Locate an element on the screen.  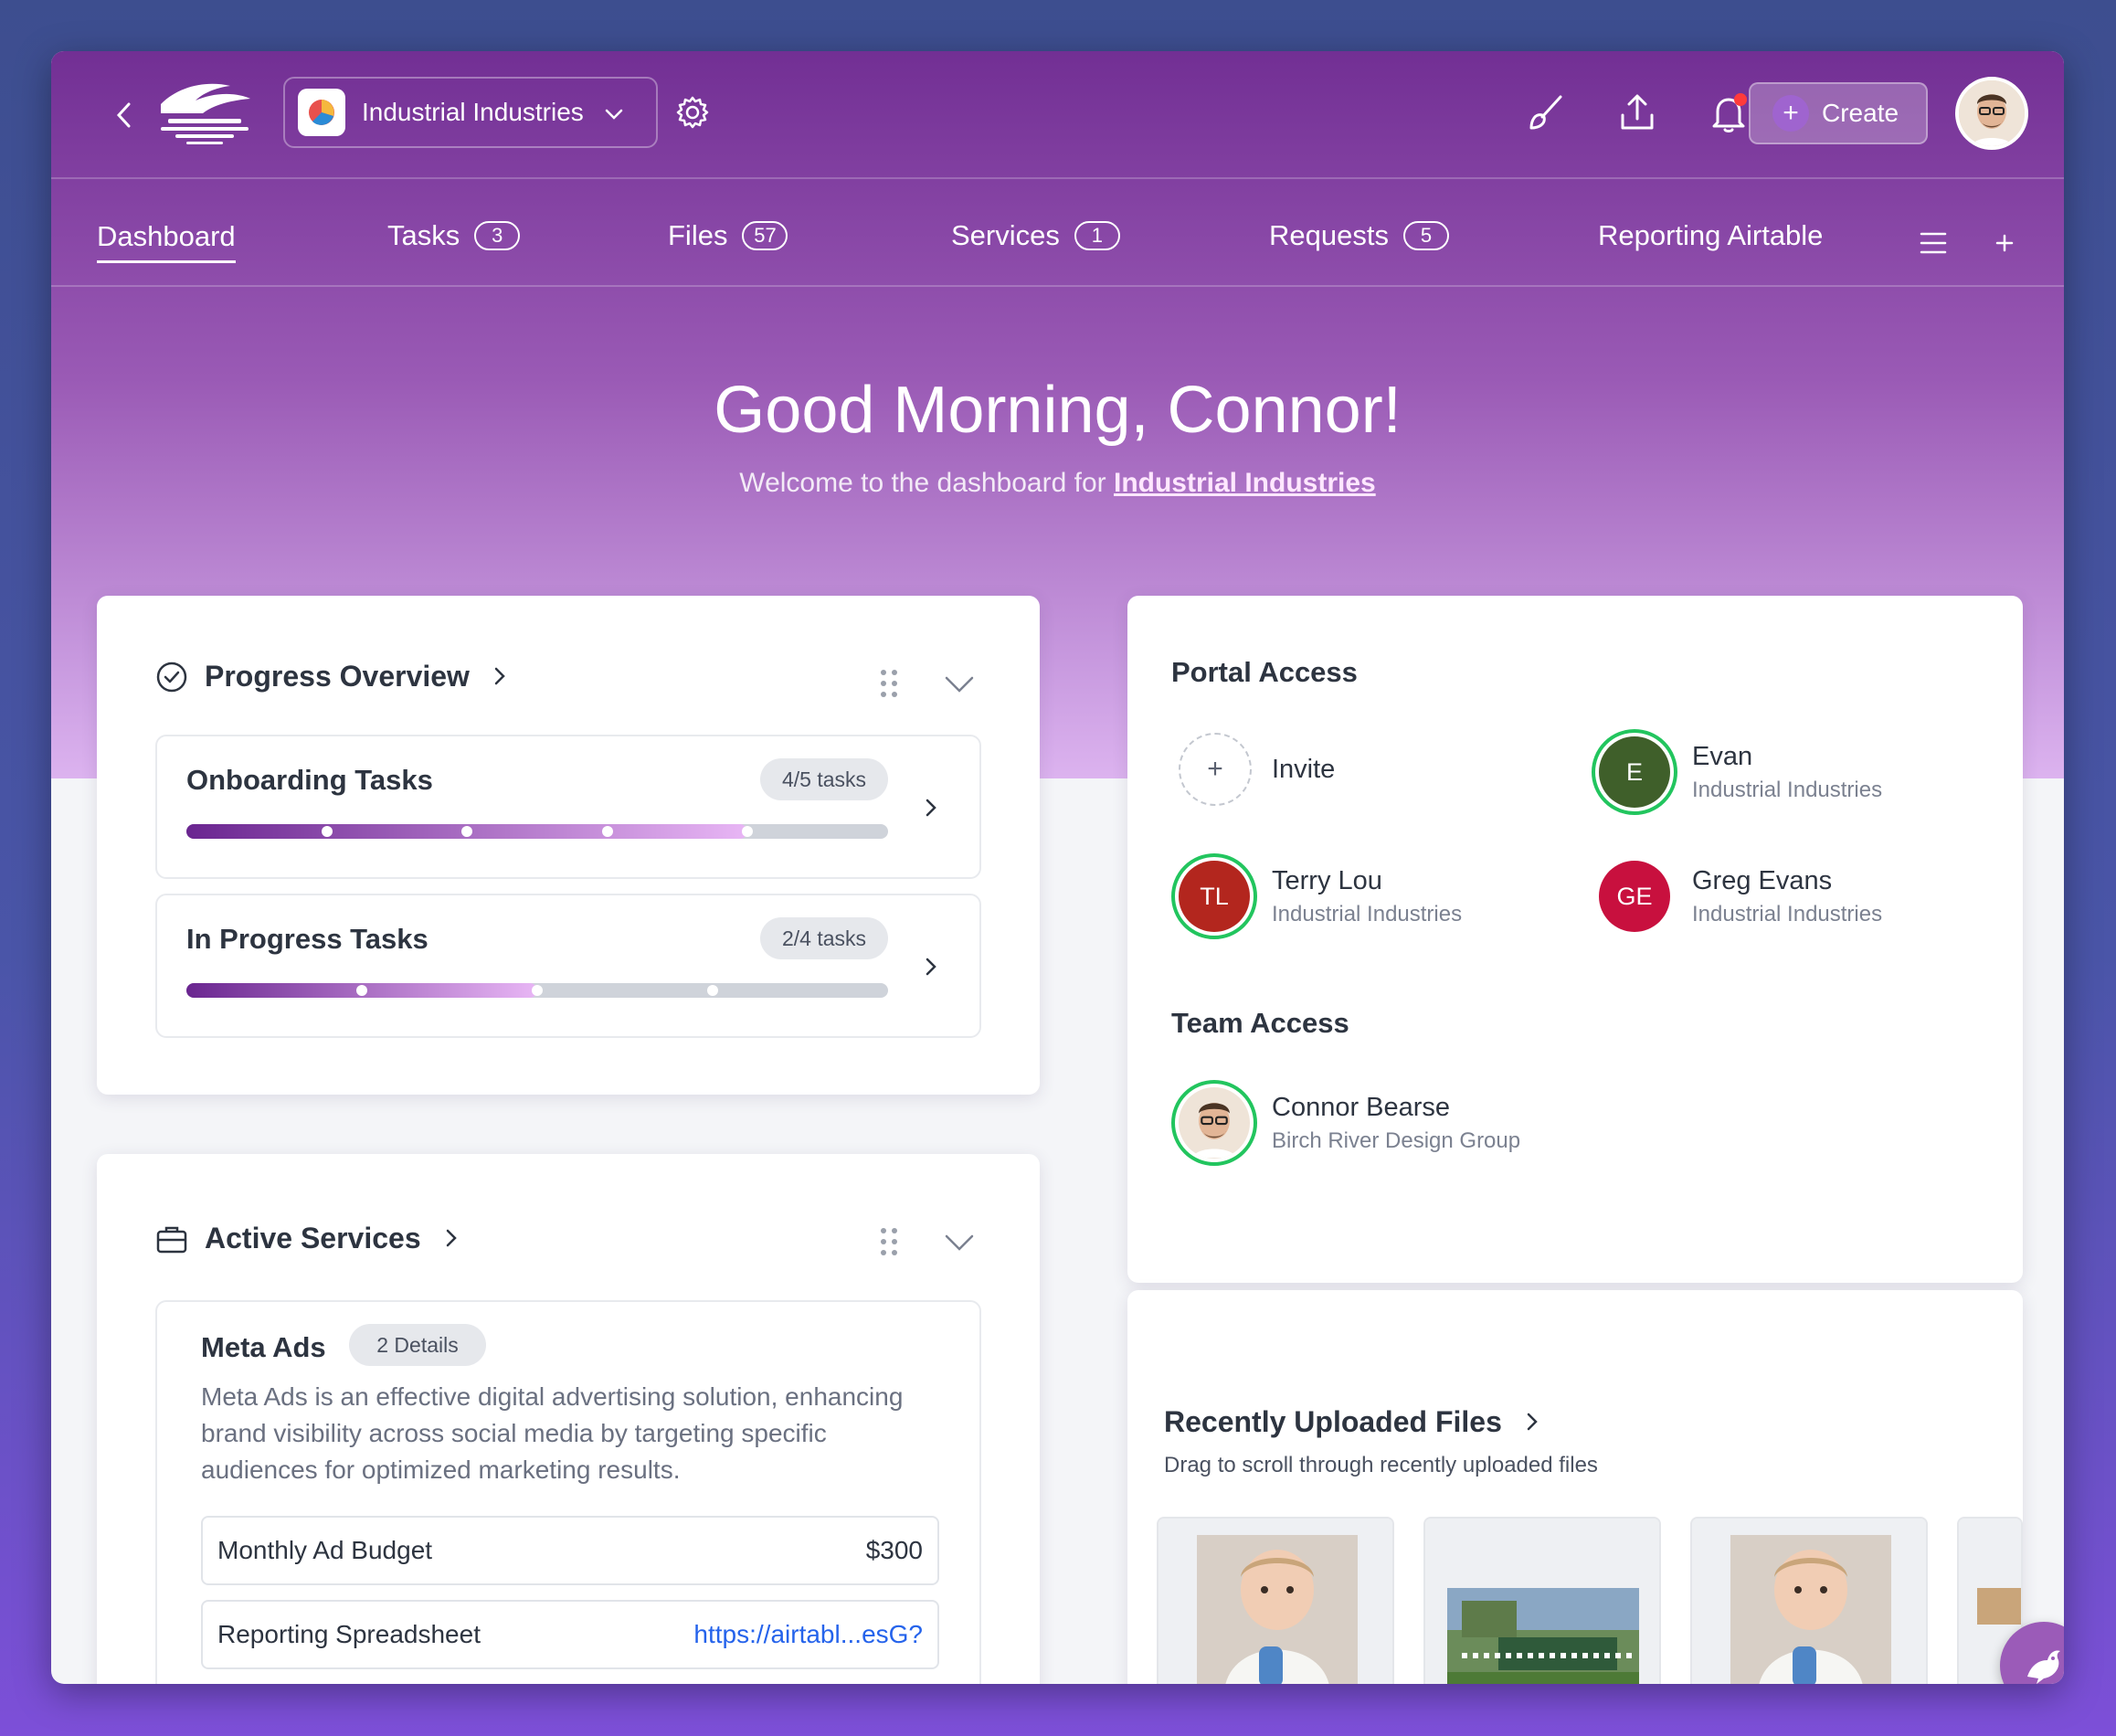
progress-overview-header: Progress Overview is located at coordinates (330, 676).